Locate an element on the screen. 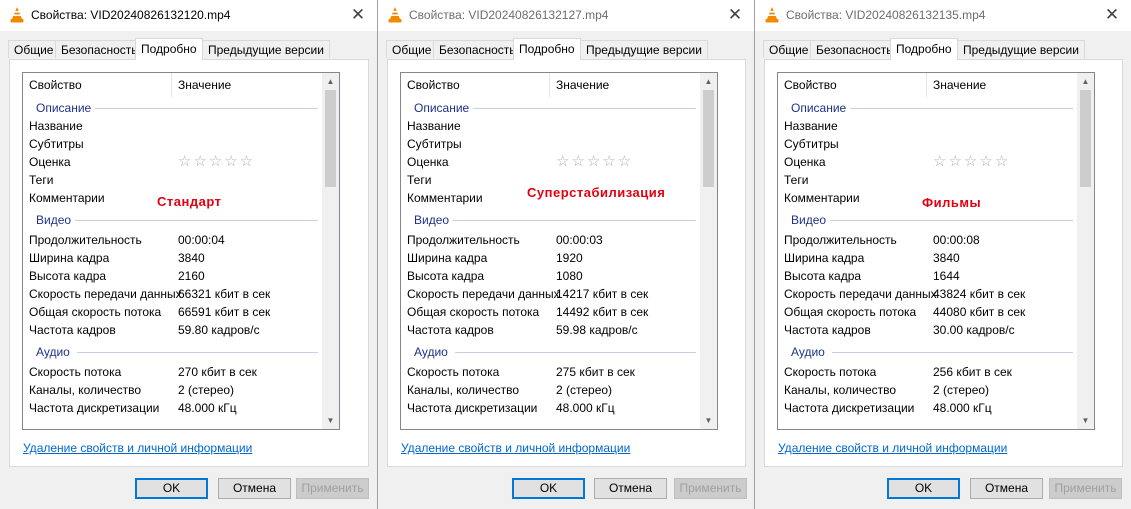 The height and width of the screenshot is (509, 1131). property-row: Скорость потока 270 кбит в сек is located at coordinates (172, 372).